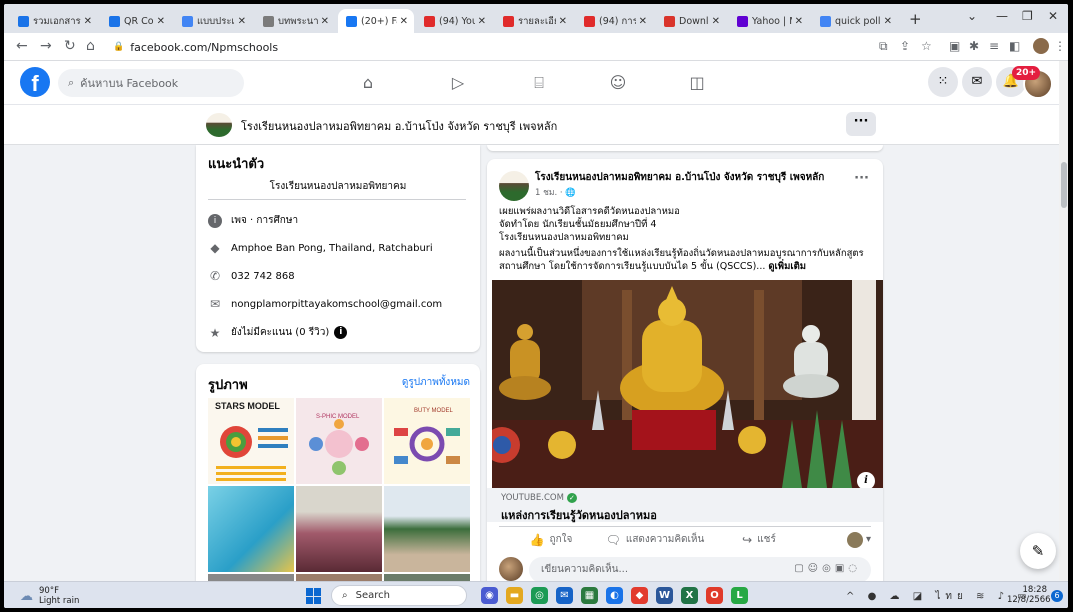 The width and height of the screenshot is (1073, 612). I want to click on cloud-icon: ☁, so click(897, 596).